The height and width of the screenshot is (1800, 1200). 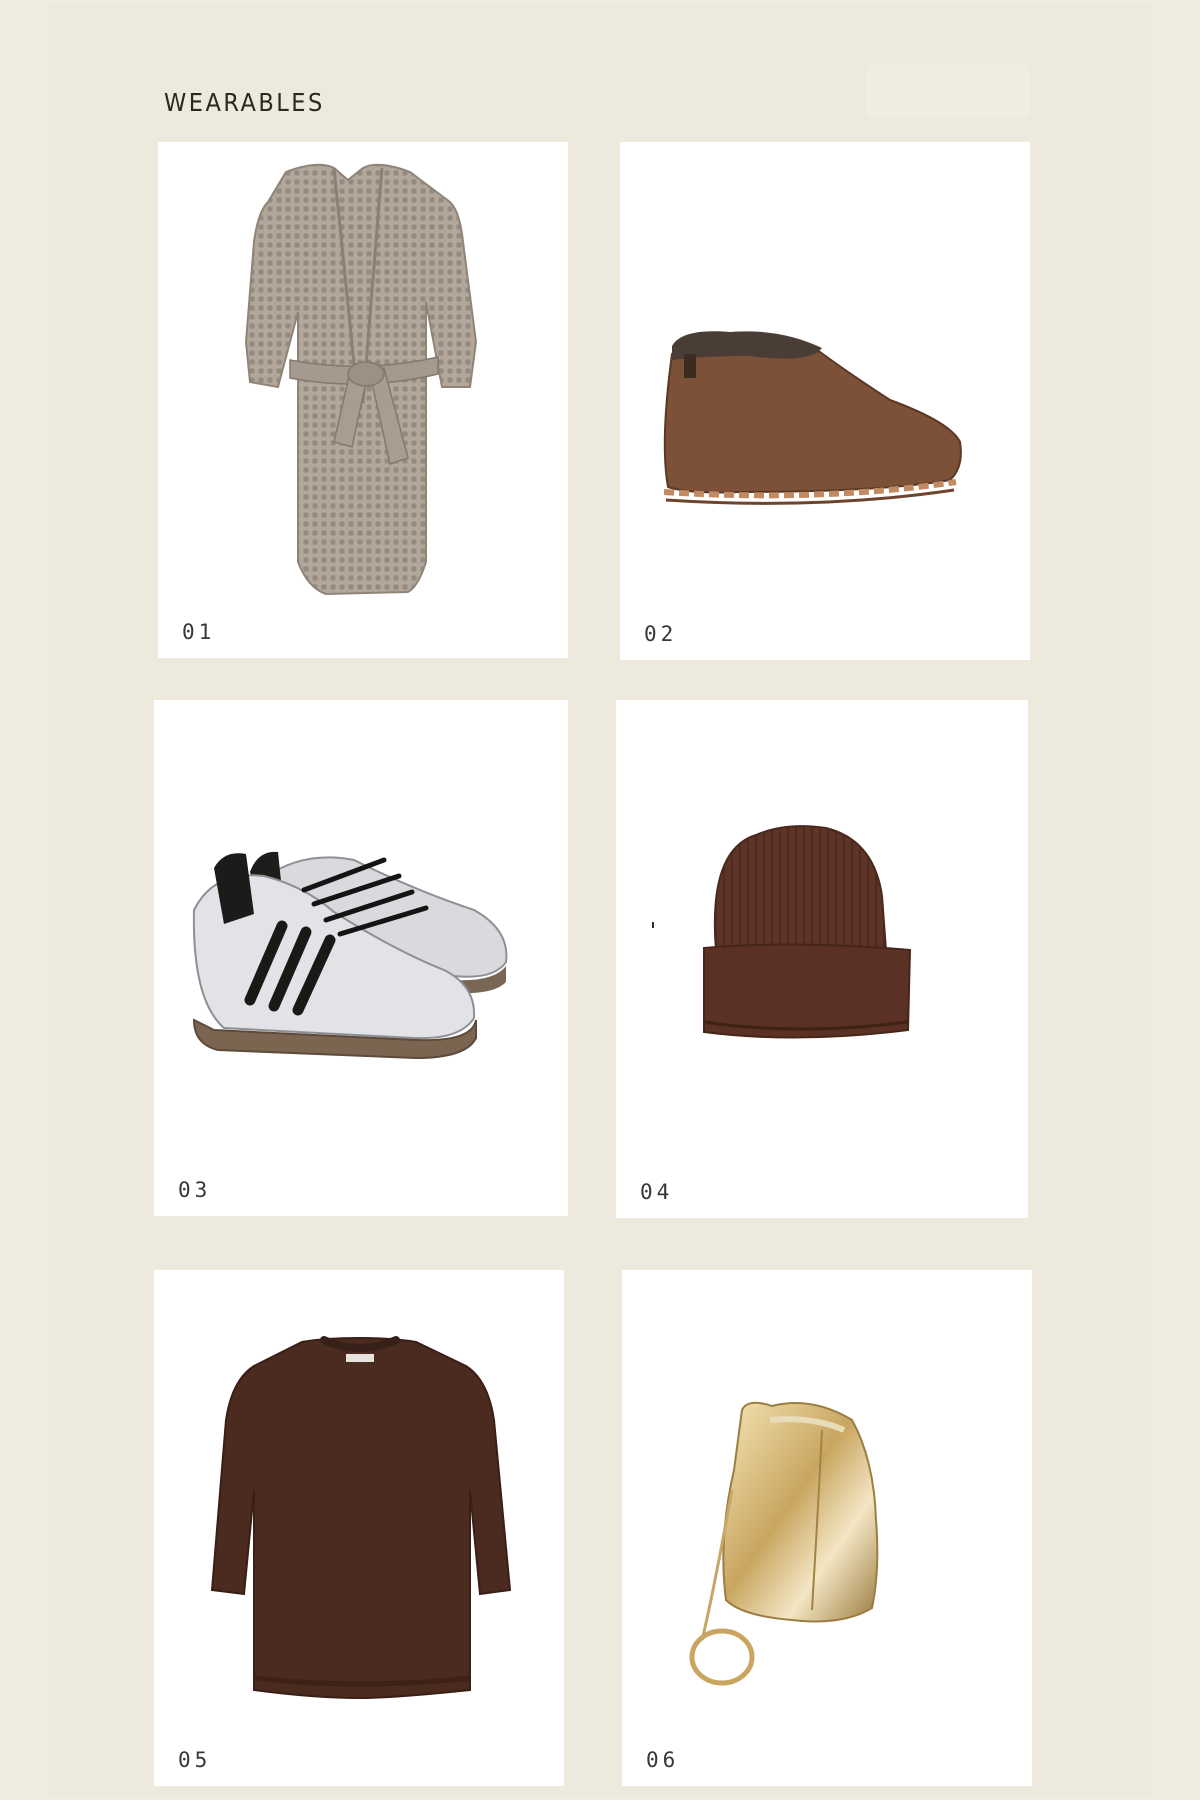 What do you see at coordinates (361, 1518) in the screenshot?
I see `sweater-image` at bounding box center [361, 1518].